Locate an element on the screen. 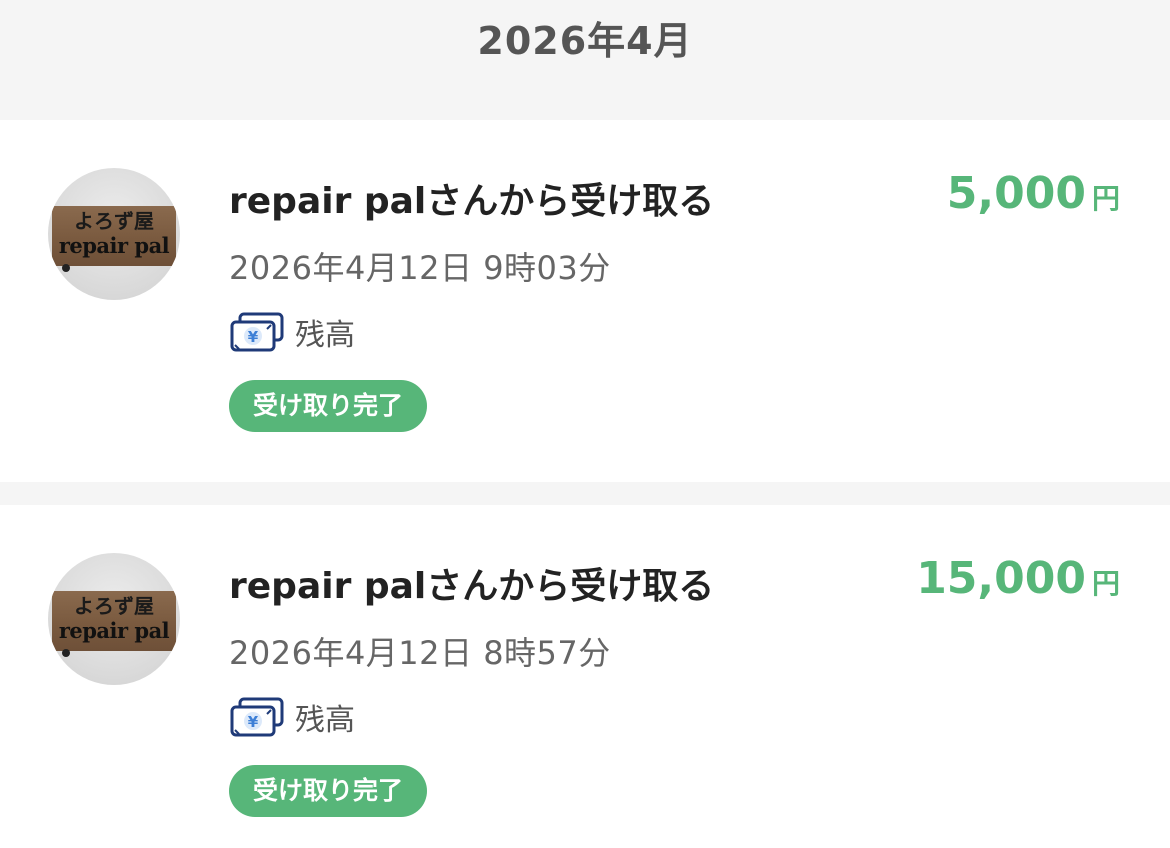 The height and width of the screenshot is (848, 1170). amount-value: 15,000 is located at coordinates (1001, 578).